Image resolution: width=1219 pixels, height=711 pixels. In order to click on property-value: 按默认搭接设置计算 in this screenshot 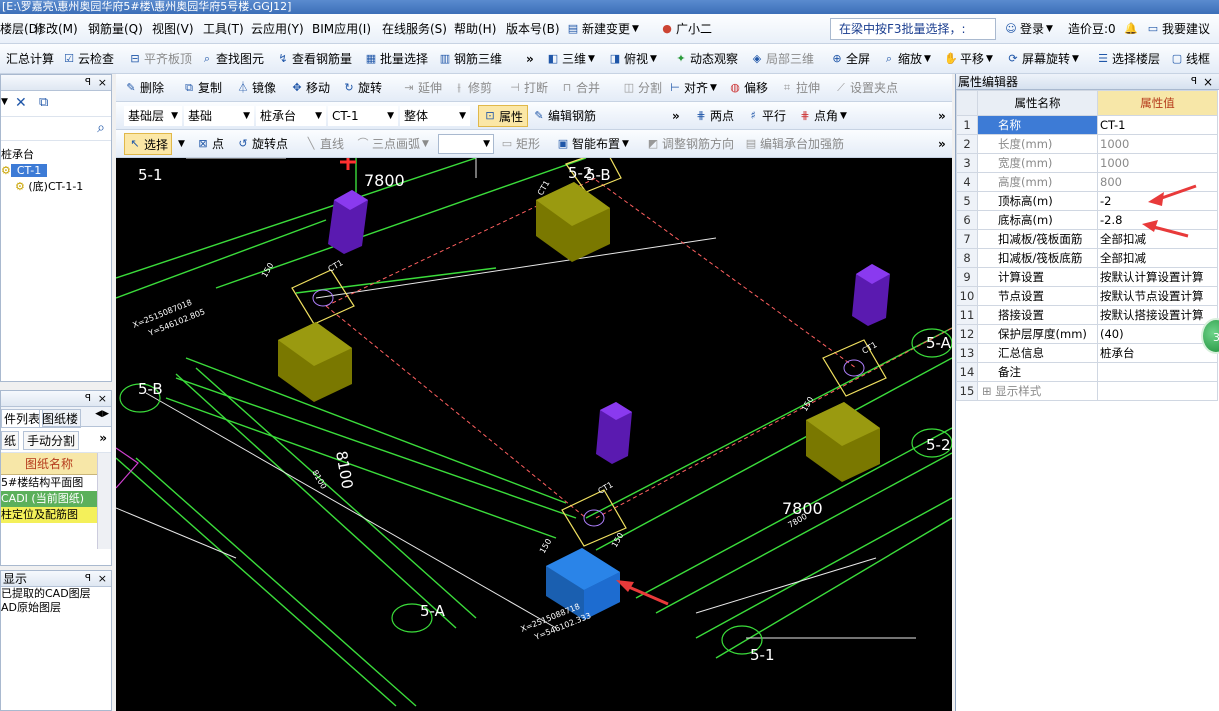, I will do `click(1157, 315)`.